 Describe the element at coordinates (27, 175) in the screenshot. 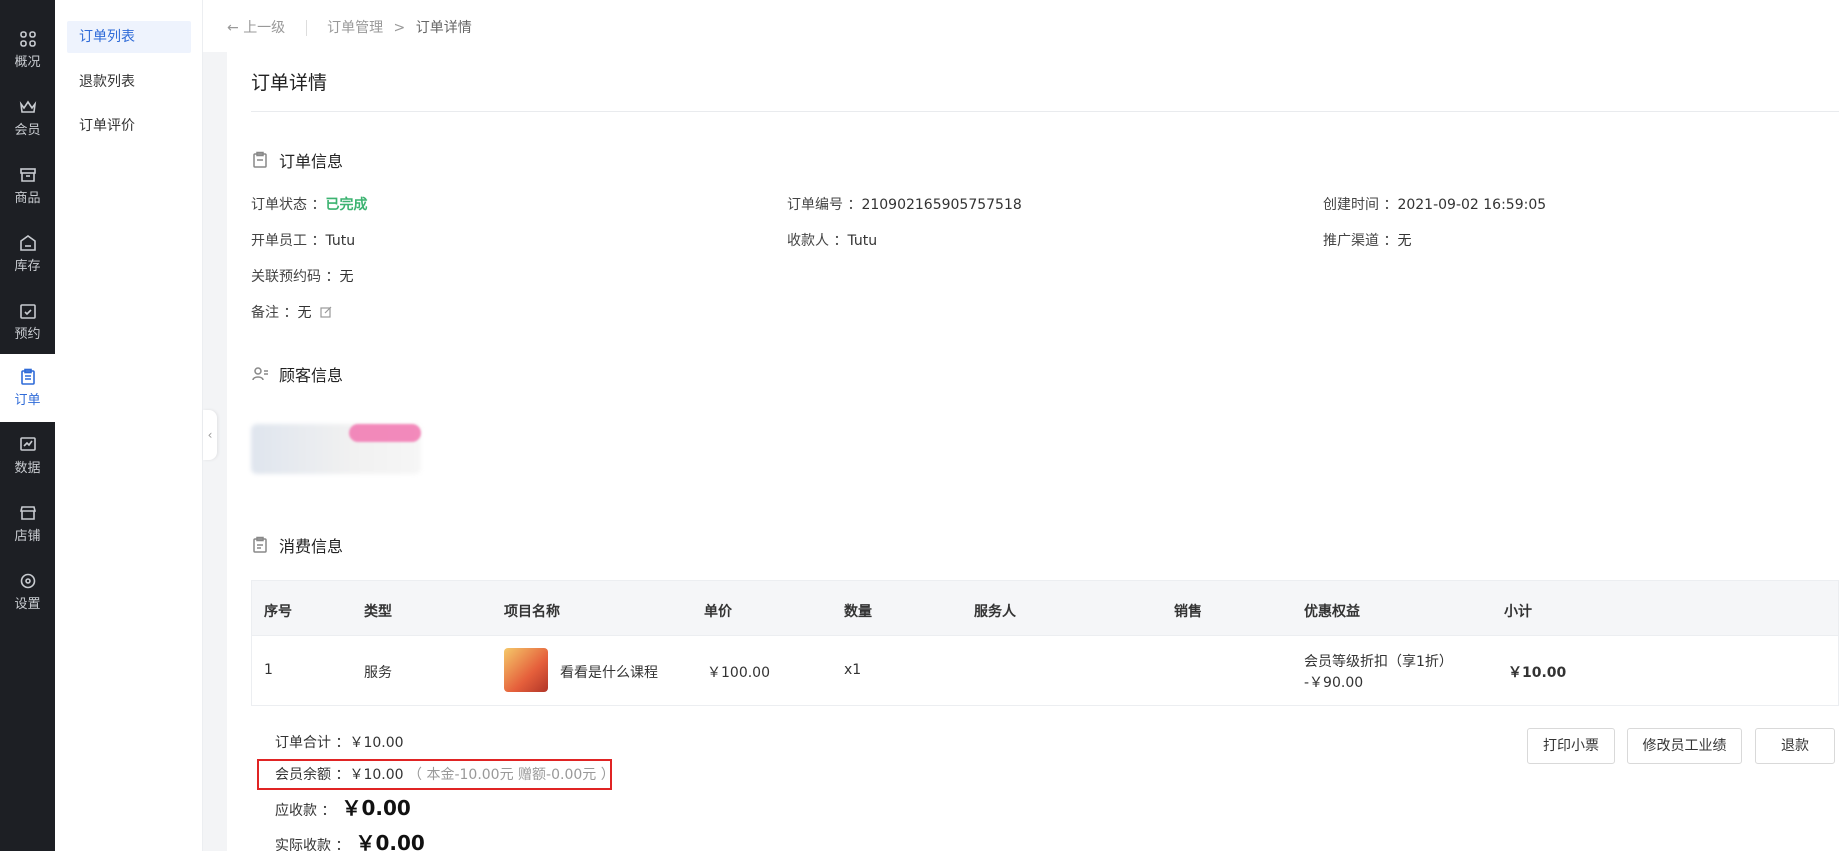

I see `store-box-icon` at that location.